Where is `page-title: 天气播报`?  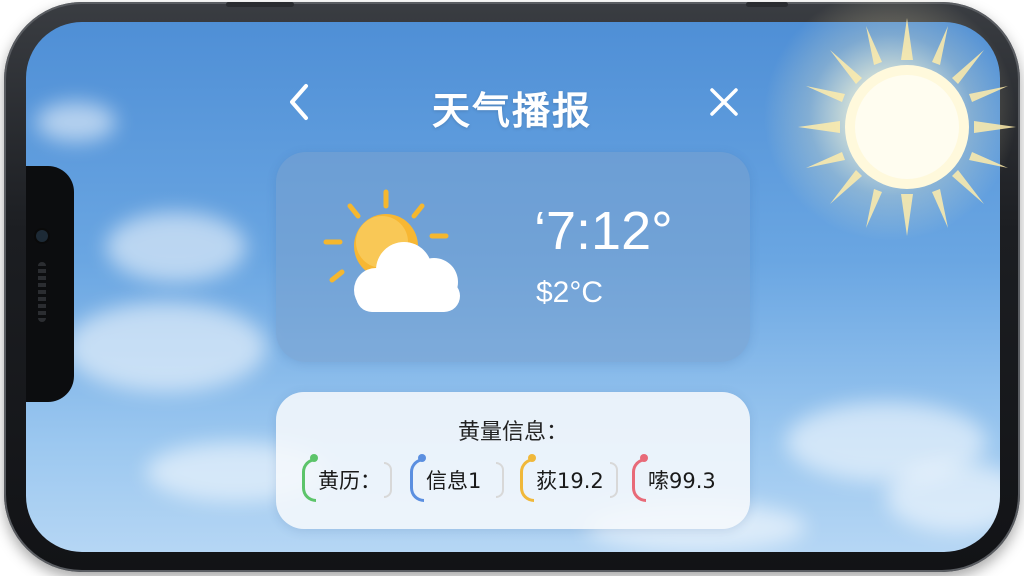
page-title: 天气播报 is located at coordinates (511, 111).